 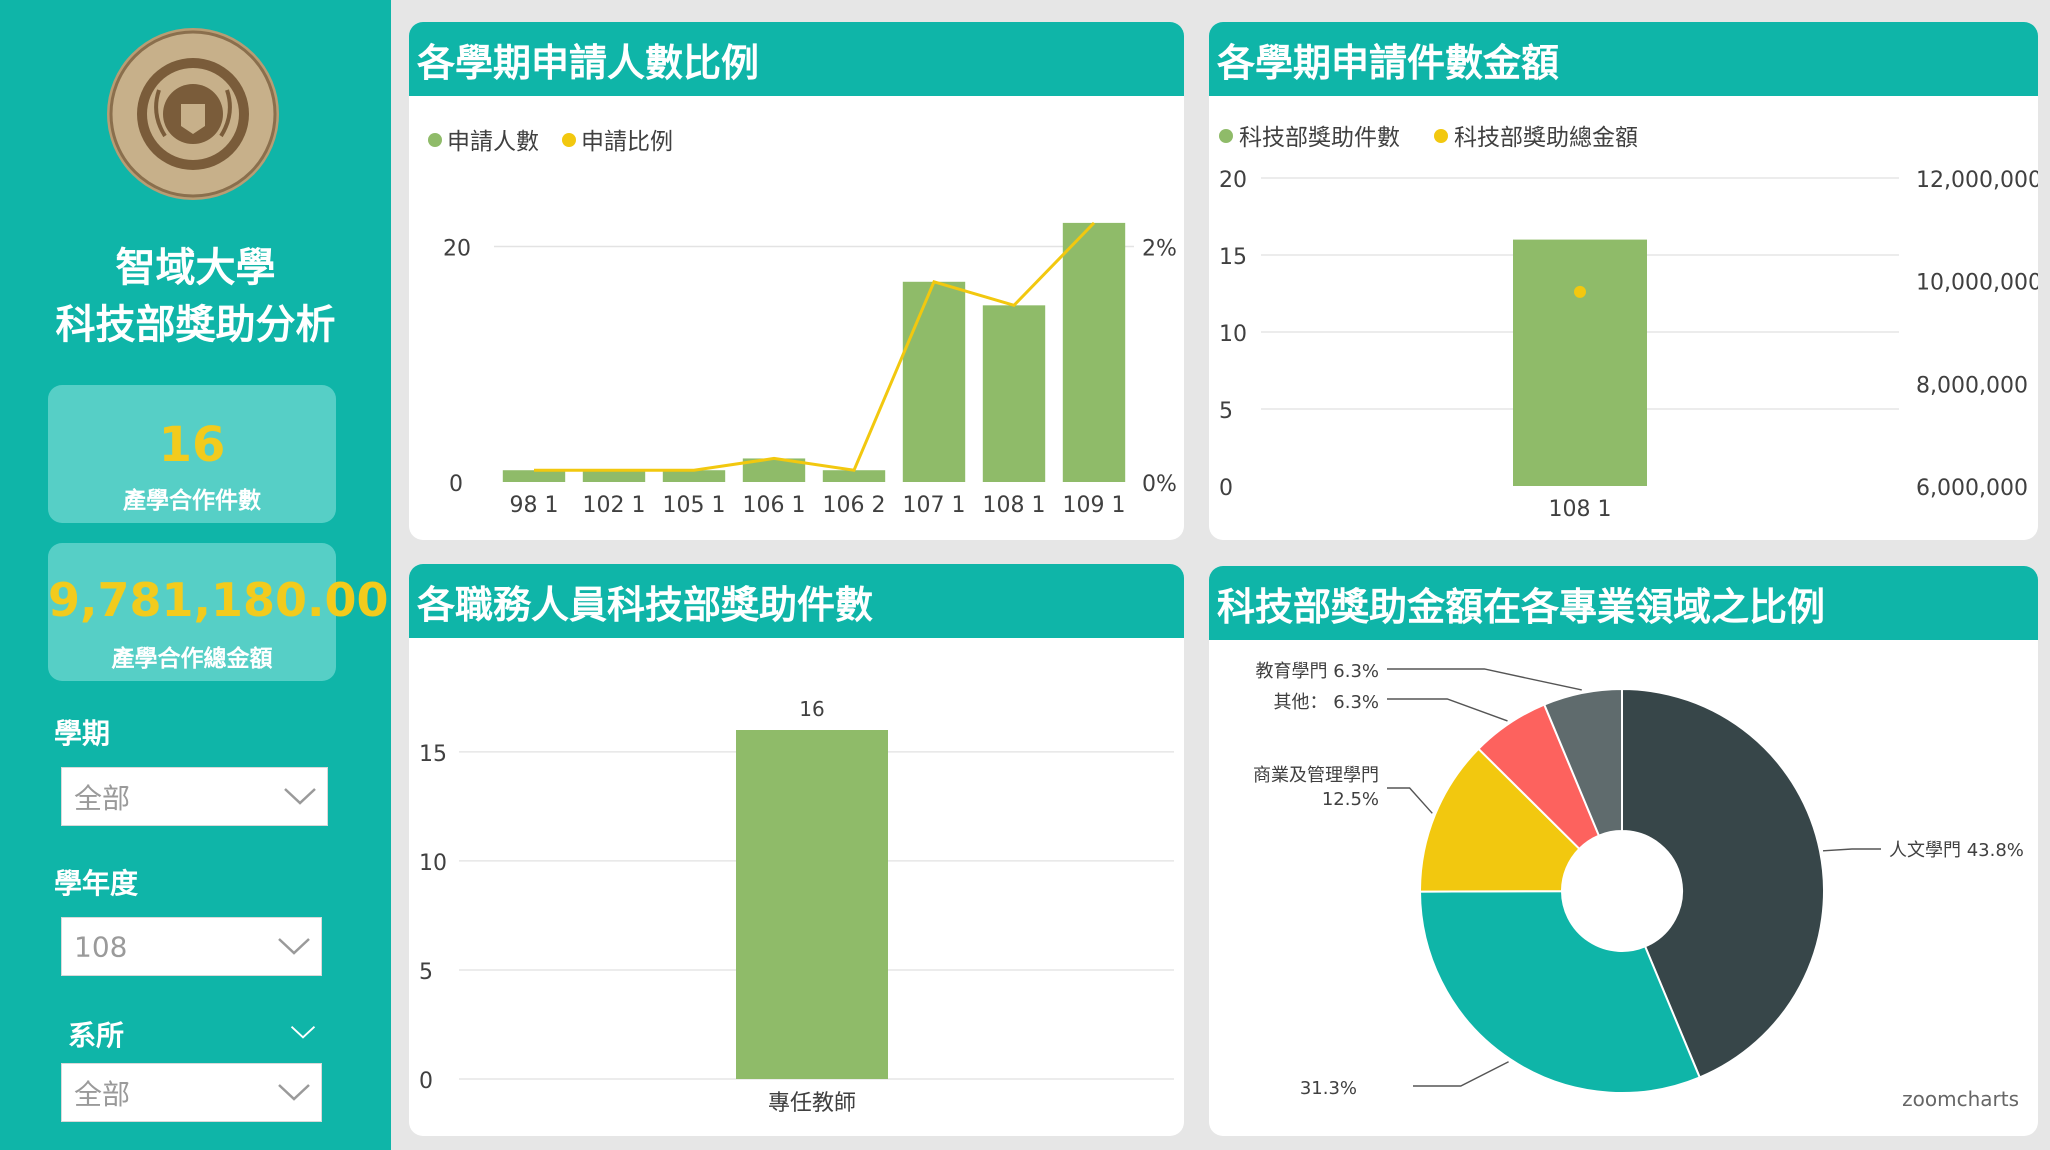 I want to click on slice-label: 商業及管理學門, so click(x=1316, y=775).